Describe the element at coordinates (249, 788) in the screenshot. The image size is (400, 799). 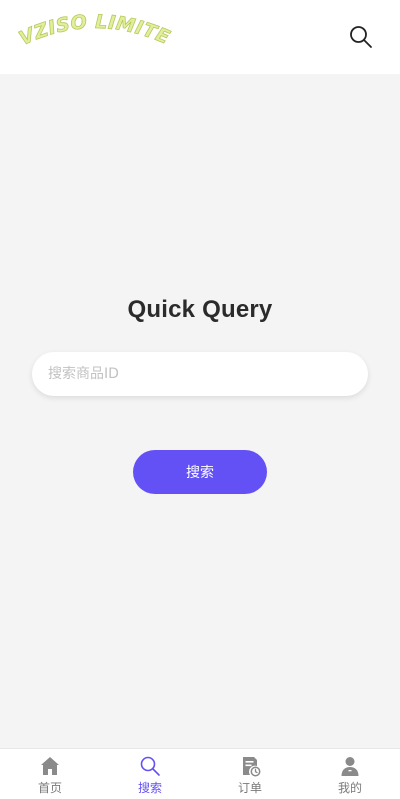
I see `nav-label-orders: 订单` at that location.